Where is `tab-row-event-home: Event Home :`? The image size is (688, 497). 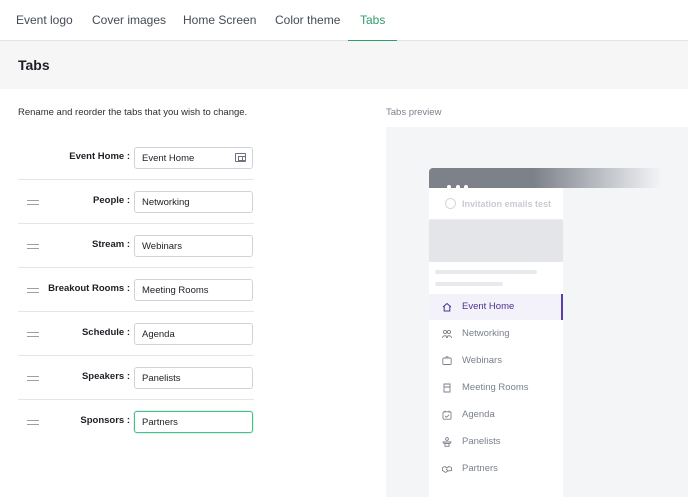 tab-row-event-home: Event Home : is located at coordinates (136, 158).